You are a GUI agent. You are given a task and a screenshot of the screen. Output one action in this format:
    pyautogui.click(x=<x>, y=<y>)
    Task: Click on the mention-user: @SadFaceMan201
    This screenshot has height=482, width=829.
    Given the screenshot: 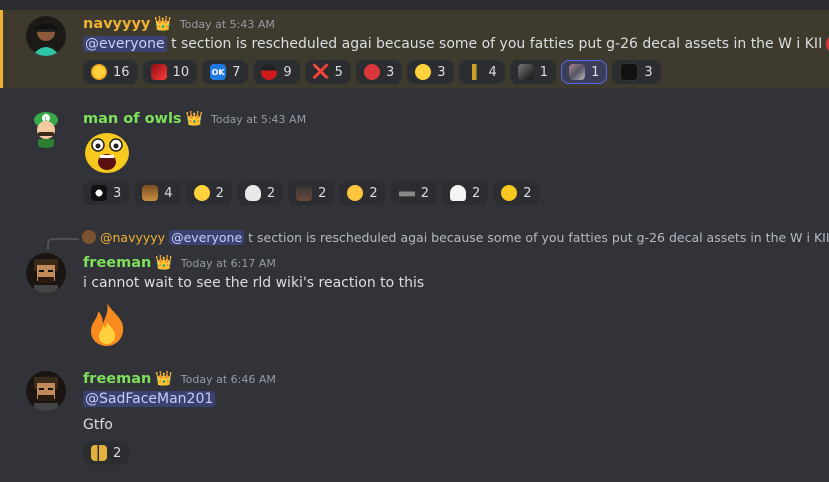 What is the action you would take?
    pyautogui.click(x=149, y=399)
    